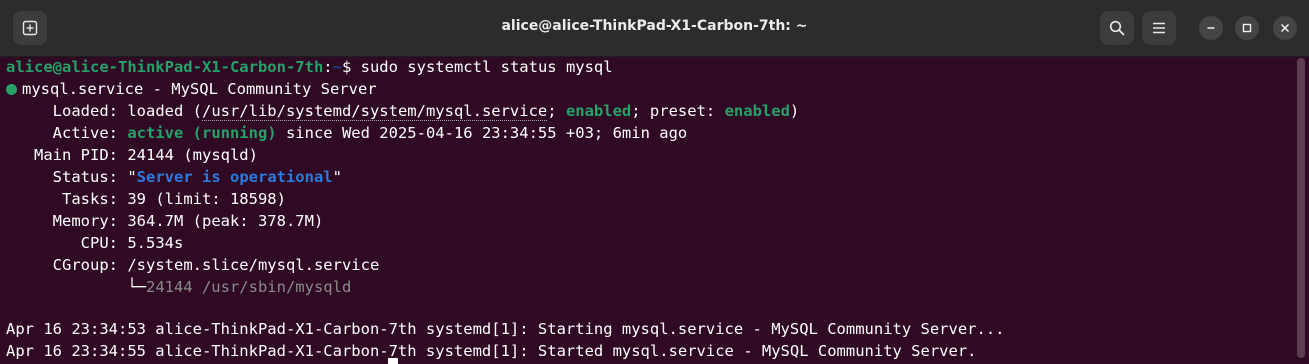 This screenshot has height=364, width=1309. Describe the element at coordinates (67, 177) in the screenshot. I see `status-label: Status:` at that location.